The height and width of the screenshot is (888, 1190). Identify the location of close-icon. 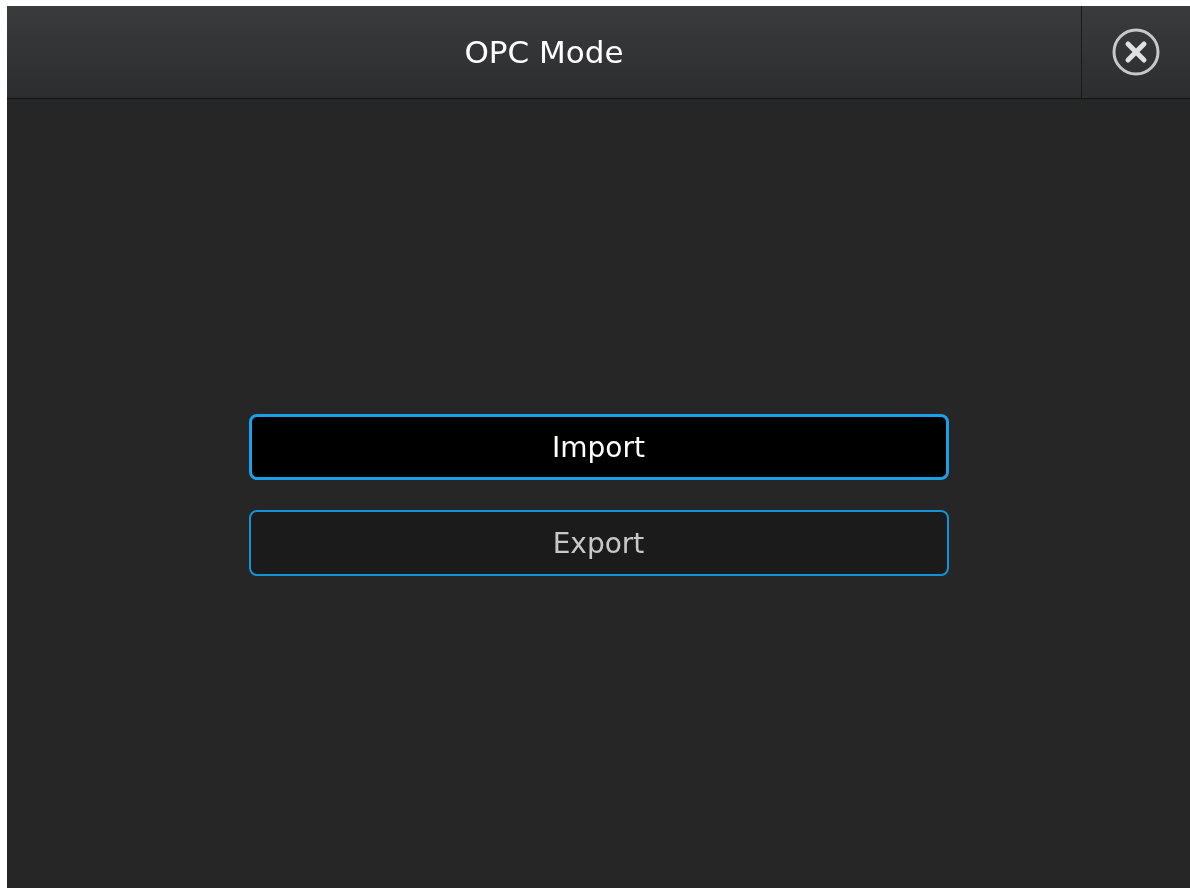
(1136, 52).